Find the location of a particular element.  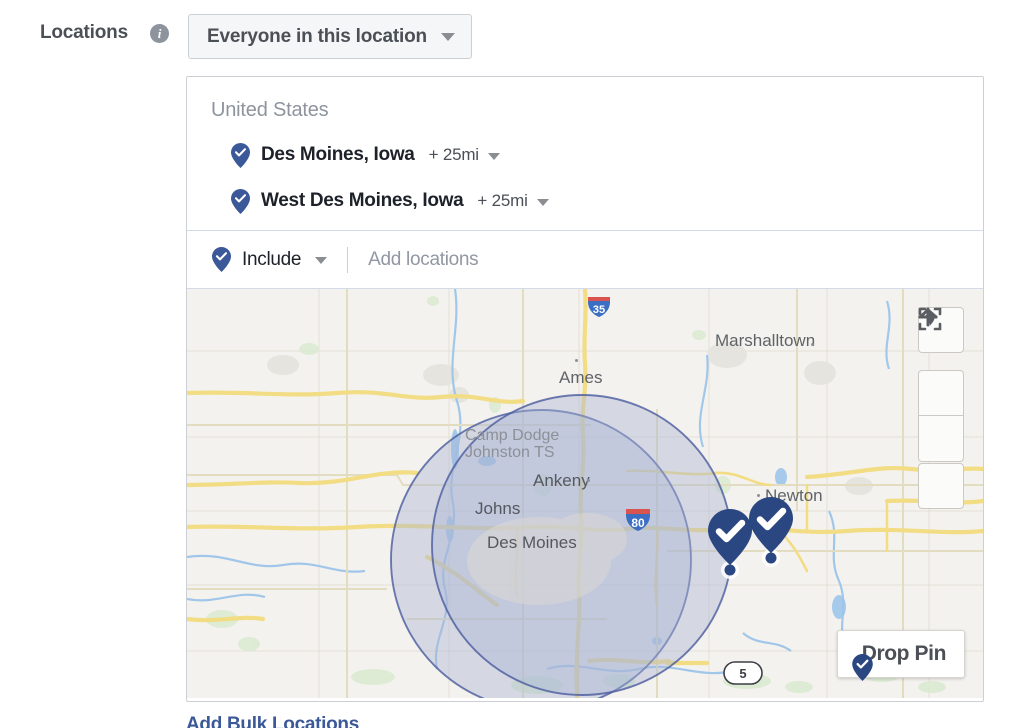

targeting-mode-dropdown: Everyone in this location is located at coordinates (330, 36).